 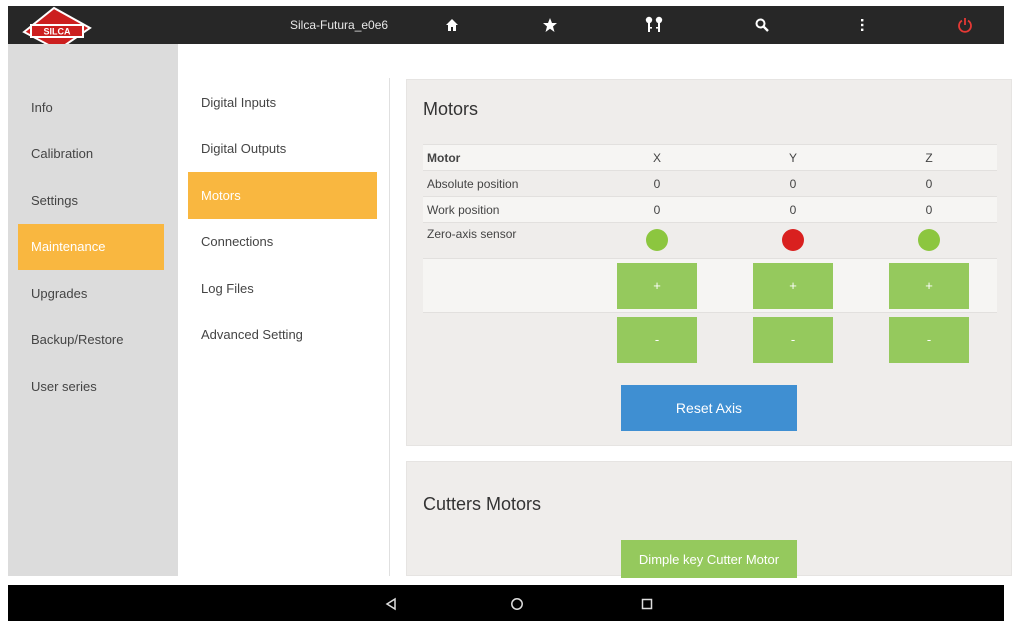 I want to click on table-row: Work position 0 0 0, so click(x=710, y=209).